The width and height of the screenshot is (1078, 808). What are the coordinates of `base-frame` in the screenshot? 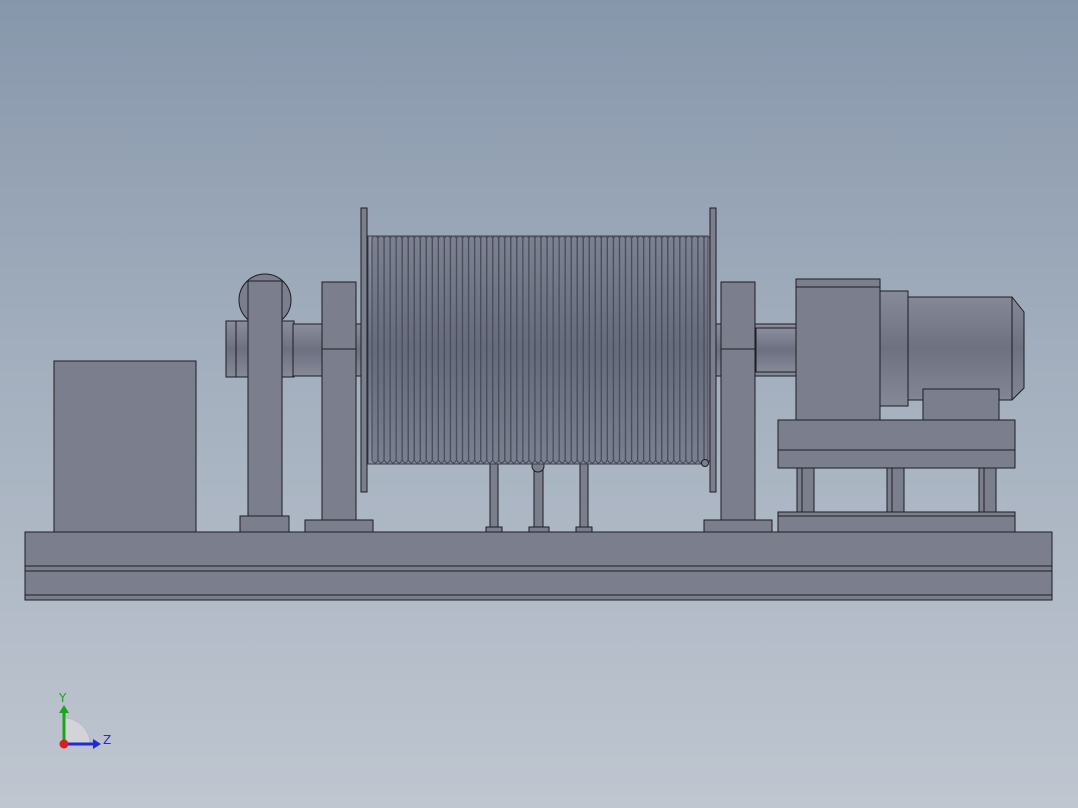 It's located at (538, 566).